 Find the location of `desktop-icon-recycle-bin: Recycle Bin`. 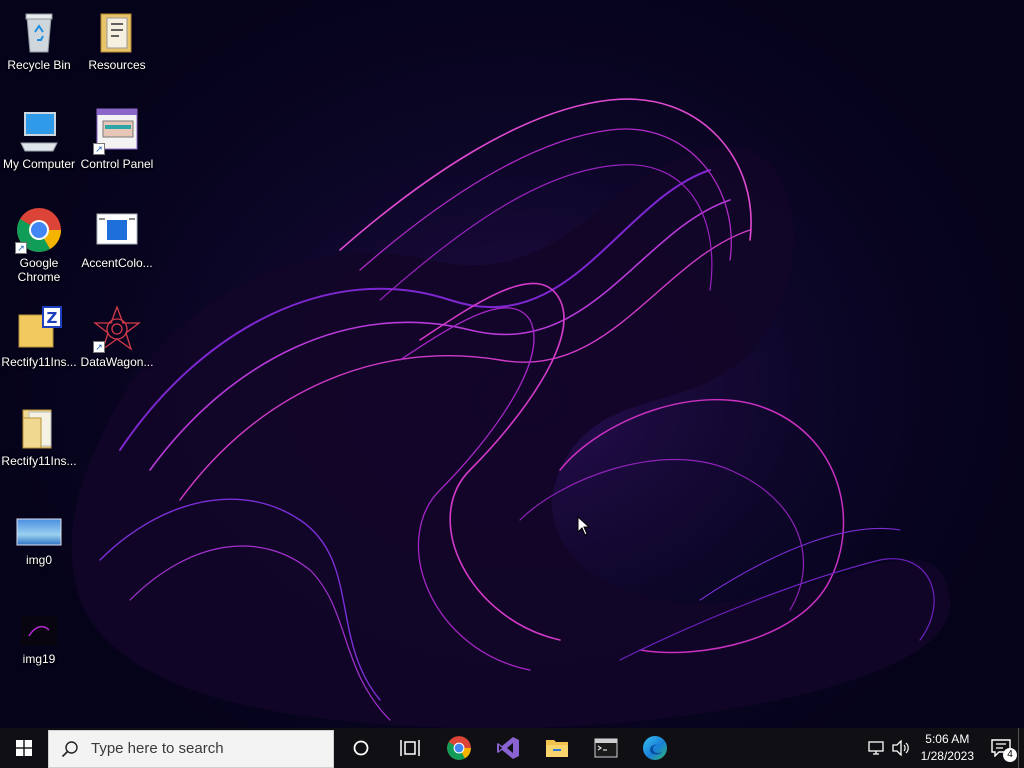

desktop-icon-recycle-bin: Recycle Bin is located at coordinates (39, 40).